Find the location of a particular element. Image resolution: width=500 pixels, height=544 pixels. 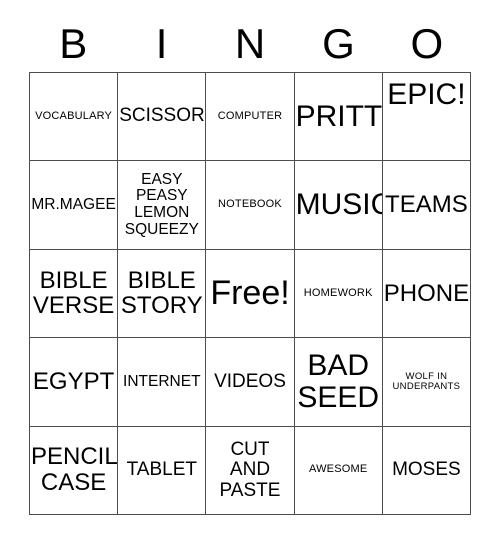

bingo-cell-label: AWESOME is located at coordinates (338, 469).